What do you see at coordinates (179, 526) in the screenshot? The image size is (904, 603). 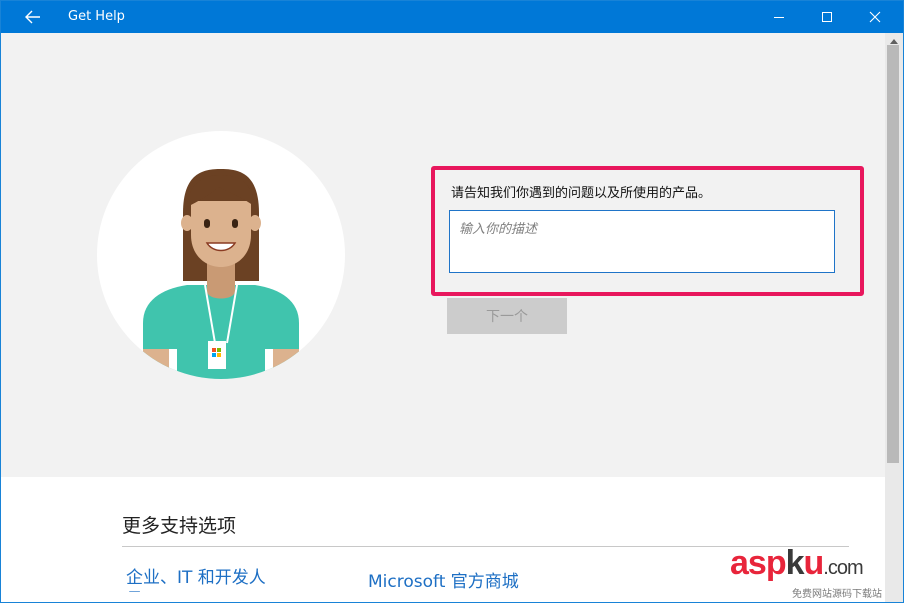 I see `more-support-heading: 更多支持选项` at bounding box center [179, 526].